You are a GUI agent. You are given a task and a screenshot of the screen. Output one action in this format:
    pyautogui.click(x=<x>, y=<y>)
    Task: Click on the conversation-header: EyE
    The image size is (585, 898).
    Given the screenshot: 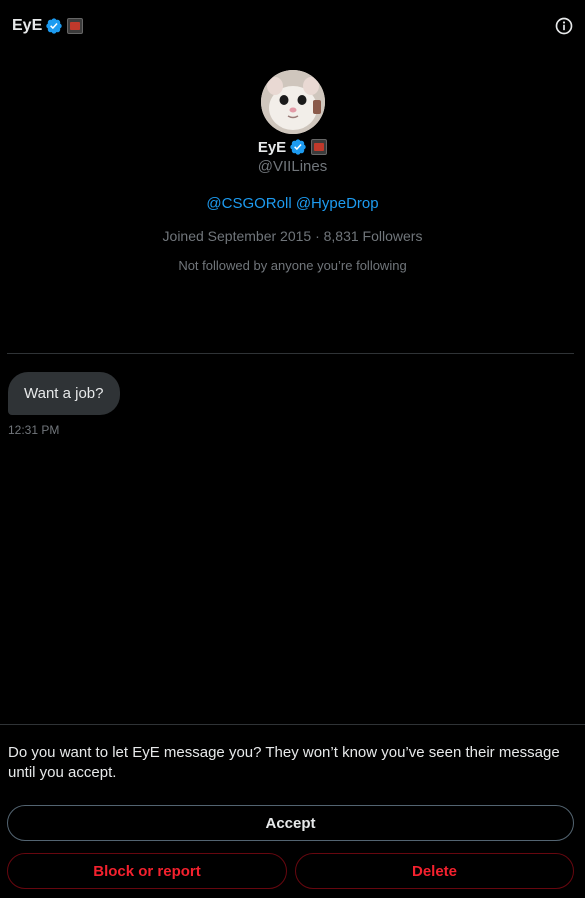 What is the action you would take?
    pyautogui.click(x=292, y=26)
    